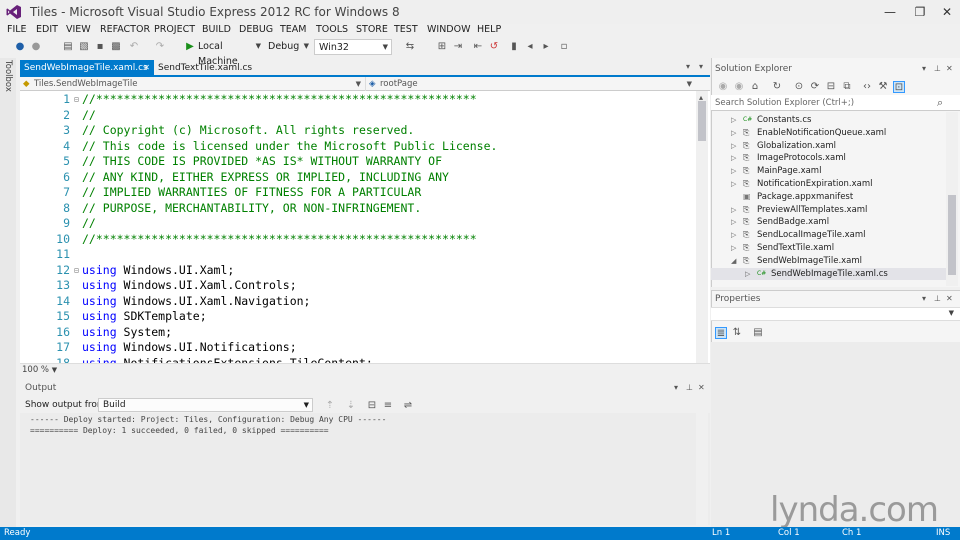  What do you see at coordinates (829, 197) in the screenshot?
I see `solution-tree-item: ▣ Package.appxmanifest` at bounding box center [829, 197].